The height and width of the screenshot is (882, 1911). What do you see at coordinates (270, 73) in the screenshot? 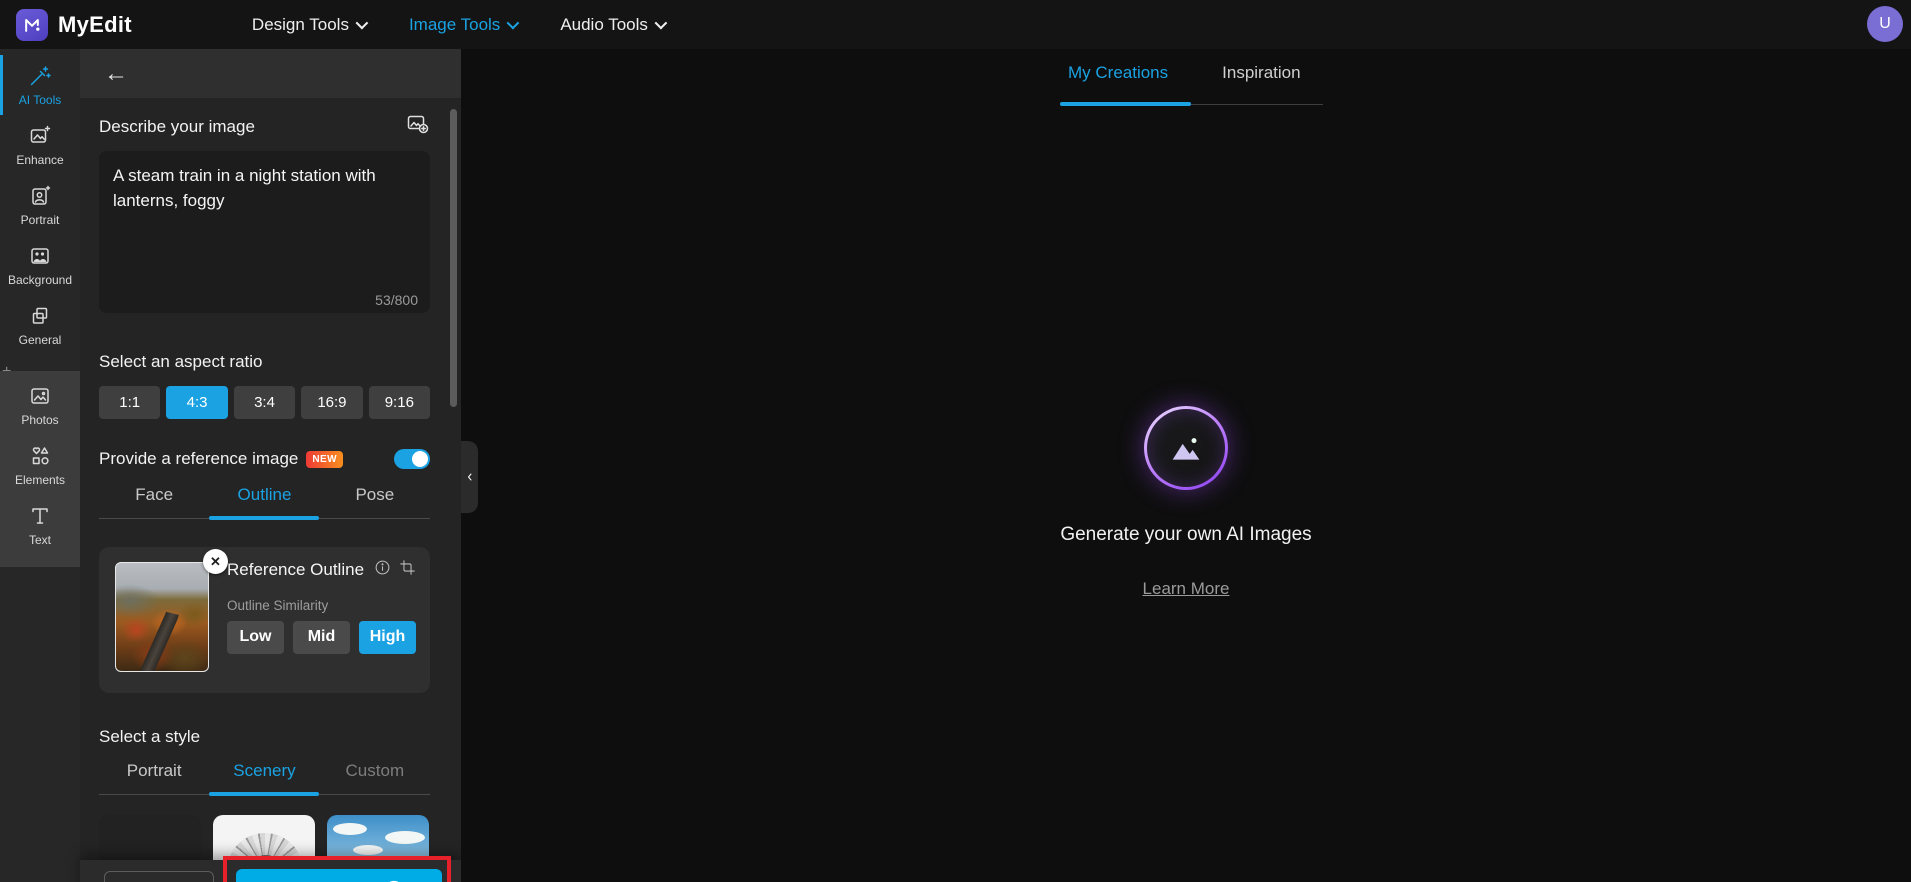
I see `panel-header: ←` at bounding box center [270, 73].